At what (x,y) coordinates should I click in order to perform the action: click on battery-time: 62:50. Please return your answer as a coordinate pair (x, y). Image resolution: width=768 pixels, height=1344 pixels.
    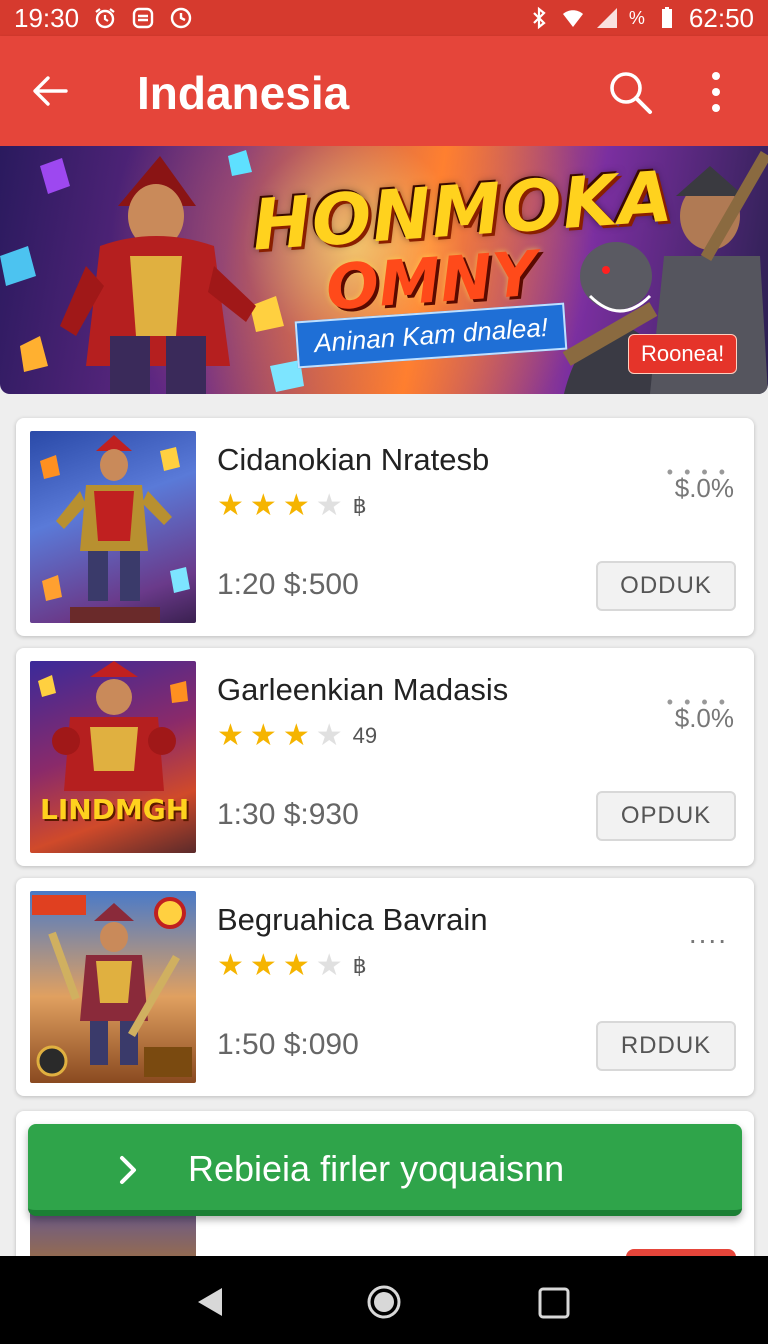
    Looking at the image, I should click on (721, 17).